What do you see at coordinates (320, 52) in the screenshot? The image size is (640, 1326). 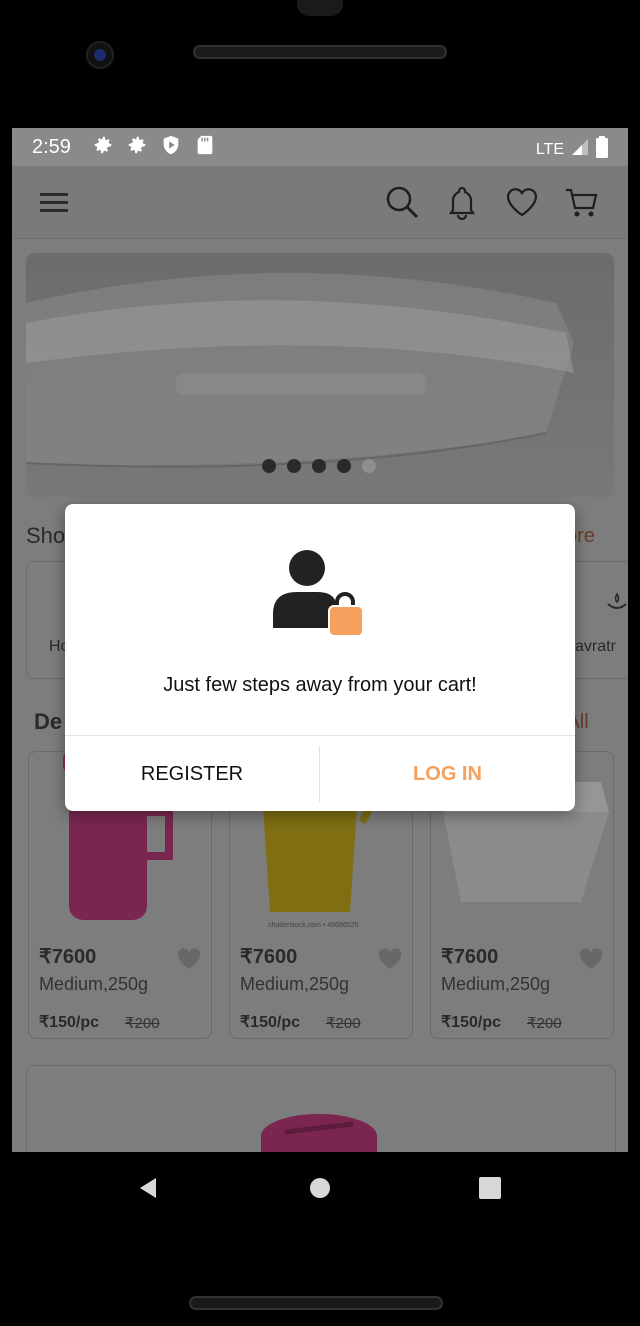 I see `earpiece-speaker` at bounding box center [320, 52].